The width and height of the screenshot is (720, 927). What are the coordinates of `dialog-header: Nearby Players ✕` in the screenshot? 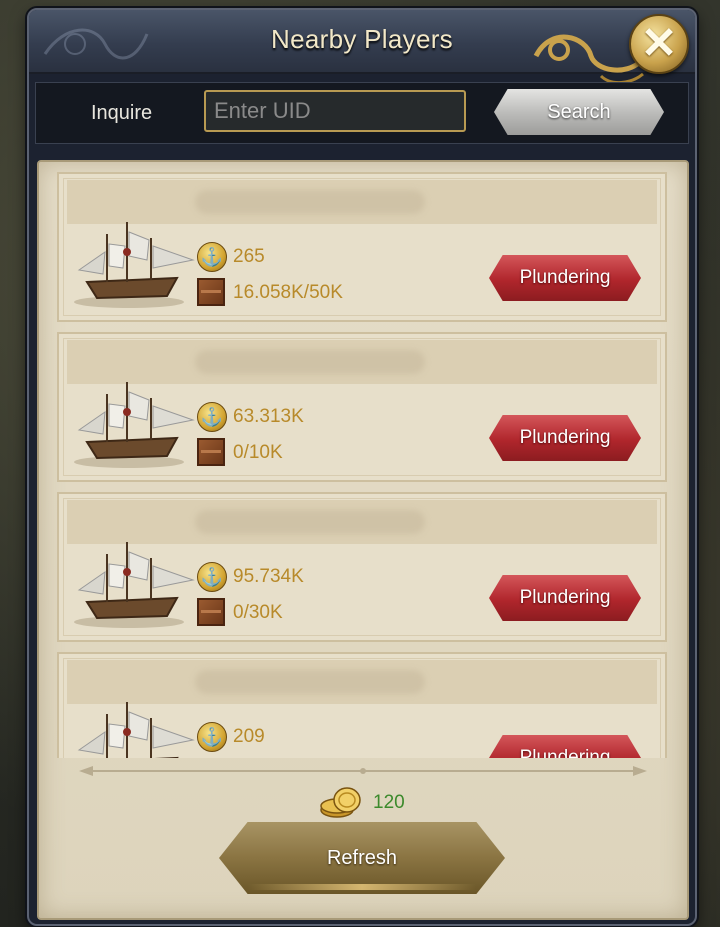 It's located at (362, 47).